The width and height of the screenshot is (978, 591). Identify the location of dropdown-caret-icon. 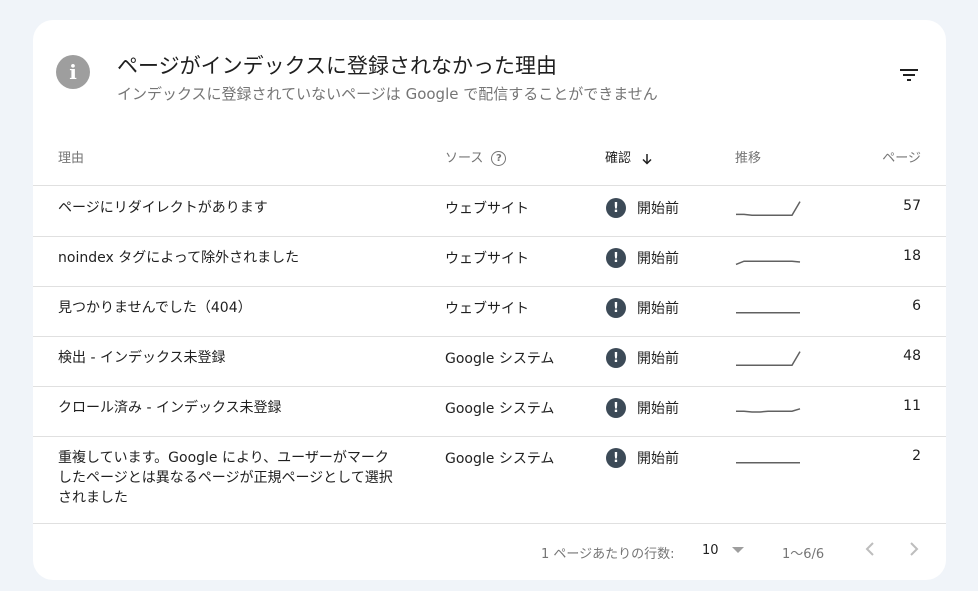
(738, 550).